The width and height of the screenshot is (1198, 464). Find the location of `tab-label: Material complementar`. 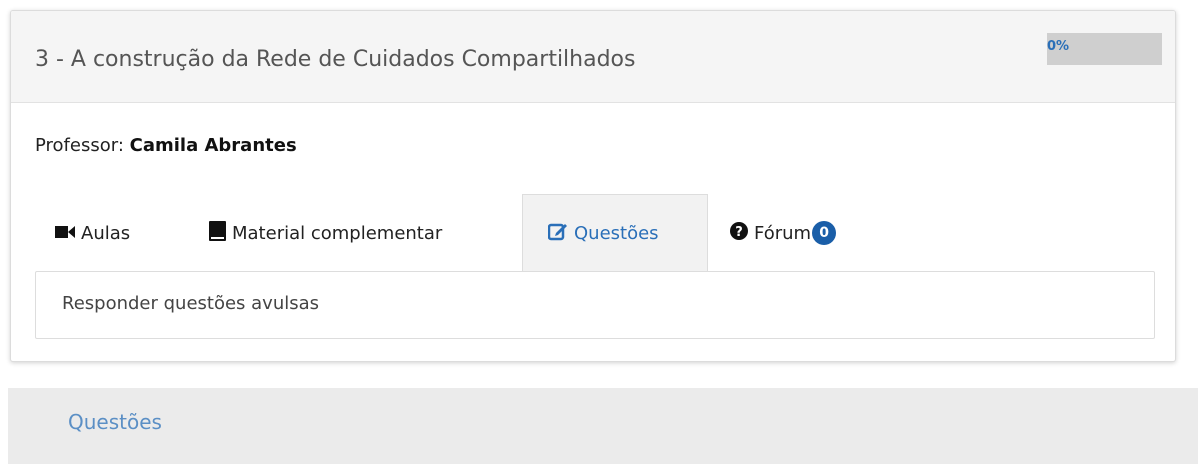

tab-label: Material complementar is located at coordinates (337, 233).